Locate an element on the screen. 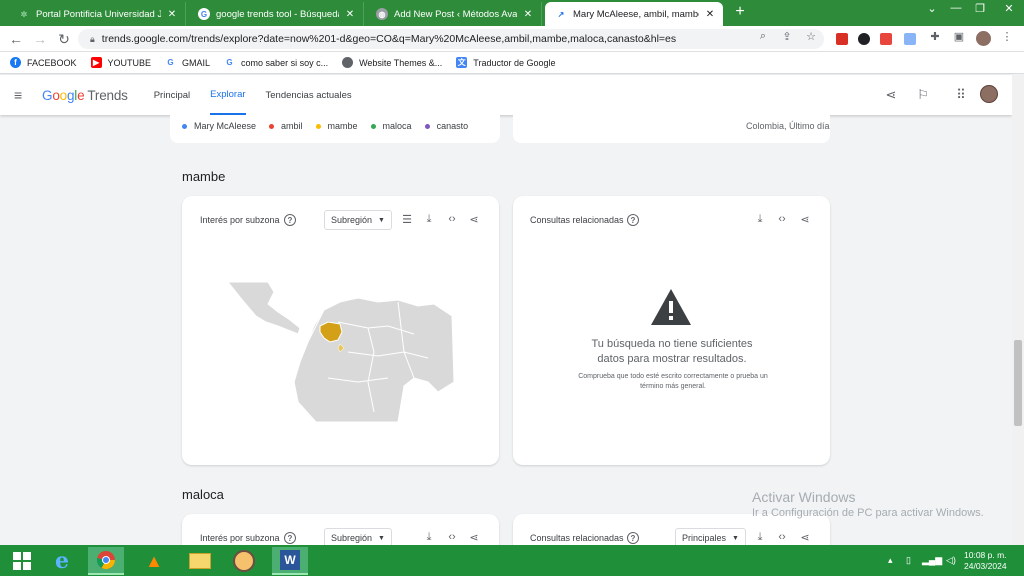  warning-triangle-svg is located at coordinates (671, 307).